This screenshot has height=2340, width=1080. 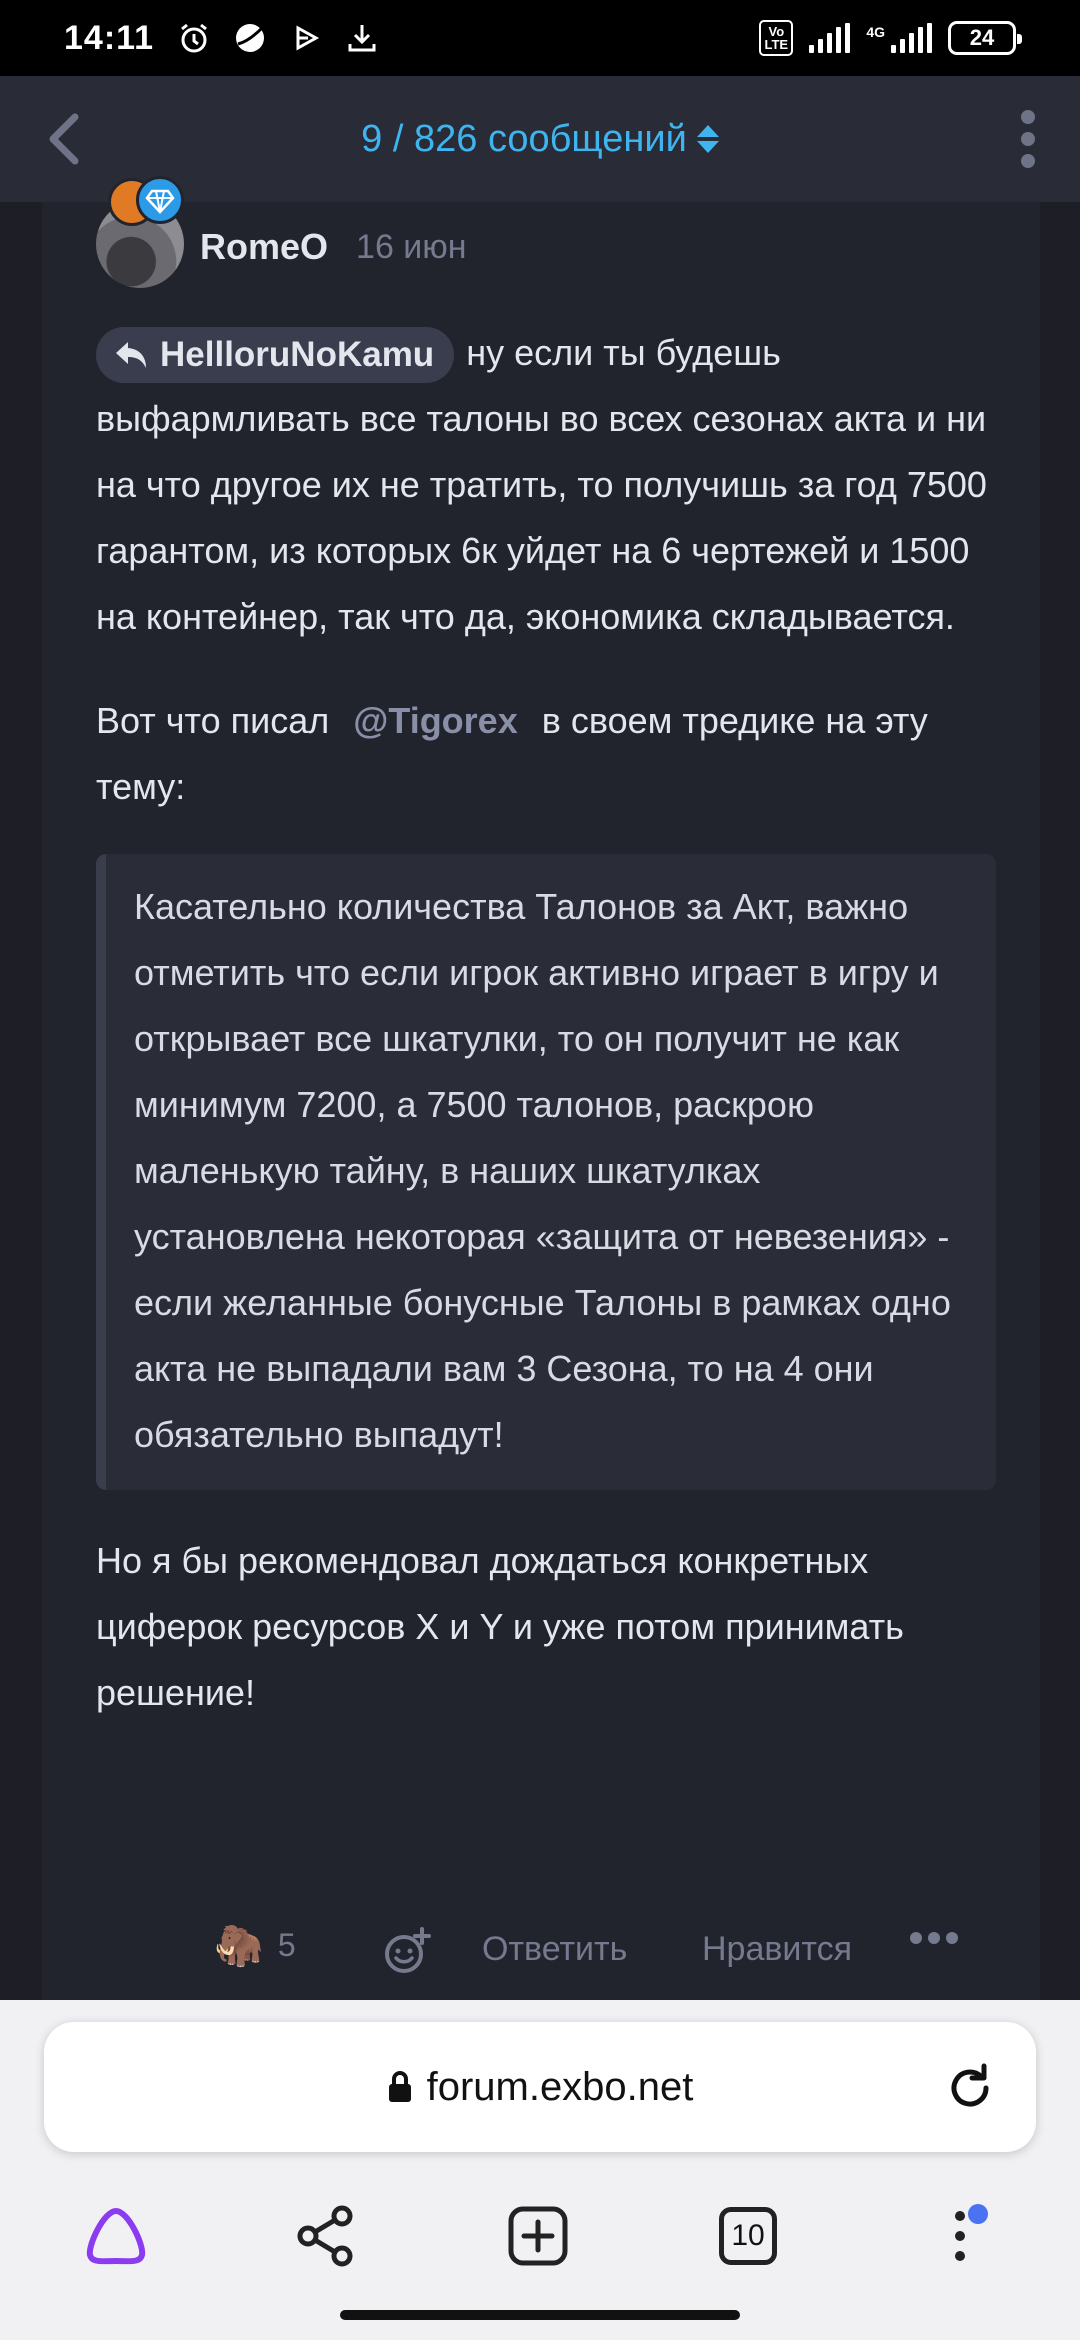 I want to click on post-actions: 🦣 5 Ответить Нравится, so click(x=541, y=1950).